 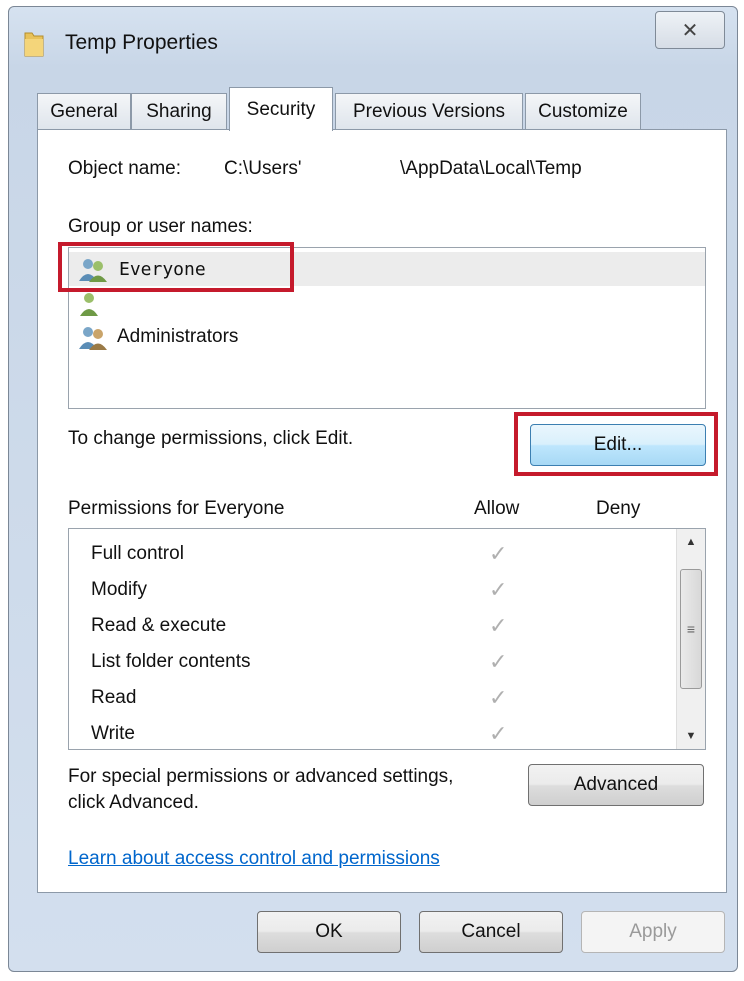 I want to click on deny-header: Deny, so click(x=618, y=508).